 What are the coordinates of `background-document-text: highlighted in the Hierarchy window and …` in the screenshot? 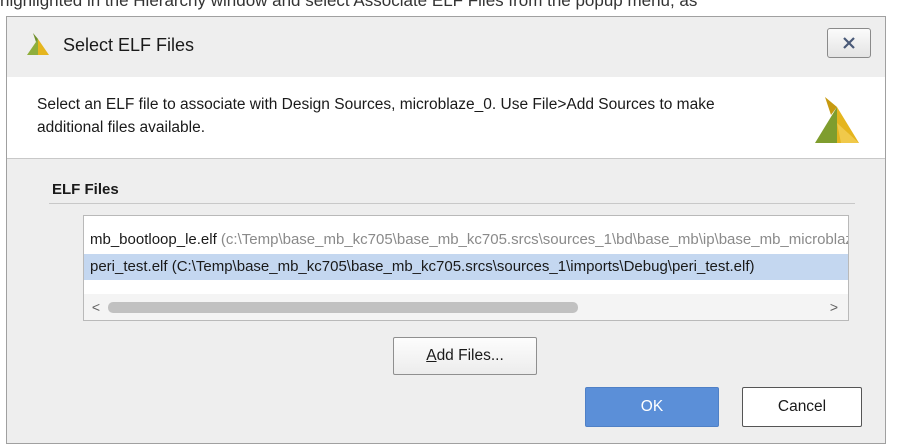 It's located at (451, 8).